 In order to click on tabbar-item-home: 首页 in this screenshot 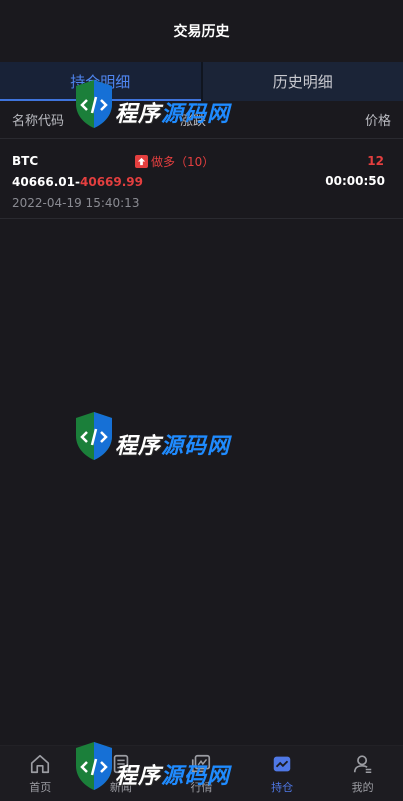, I will do `click(40, 773)`.